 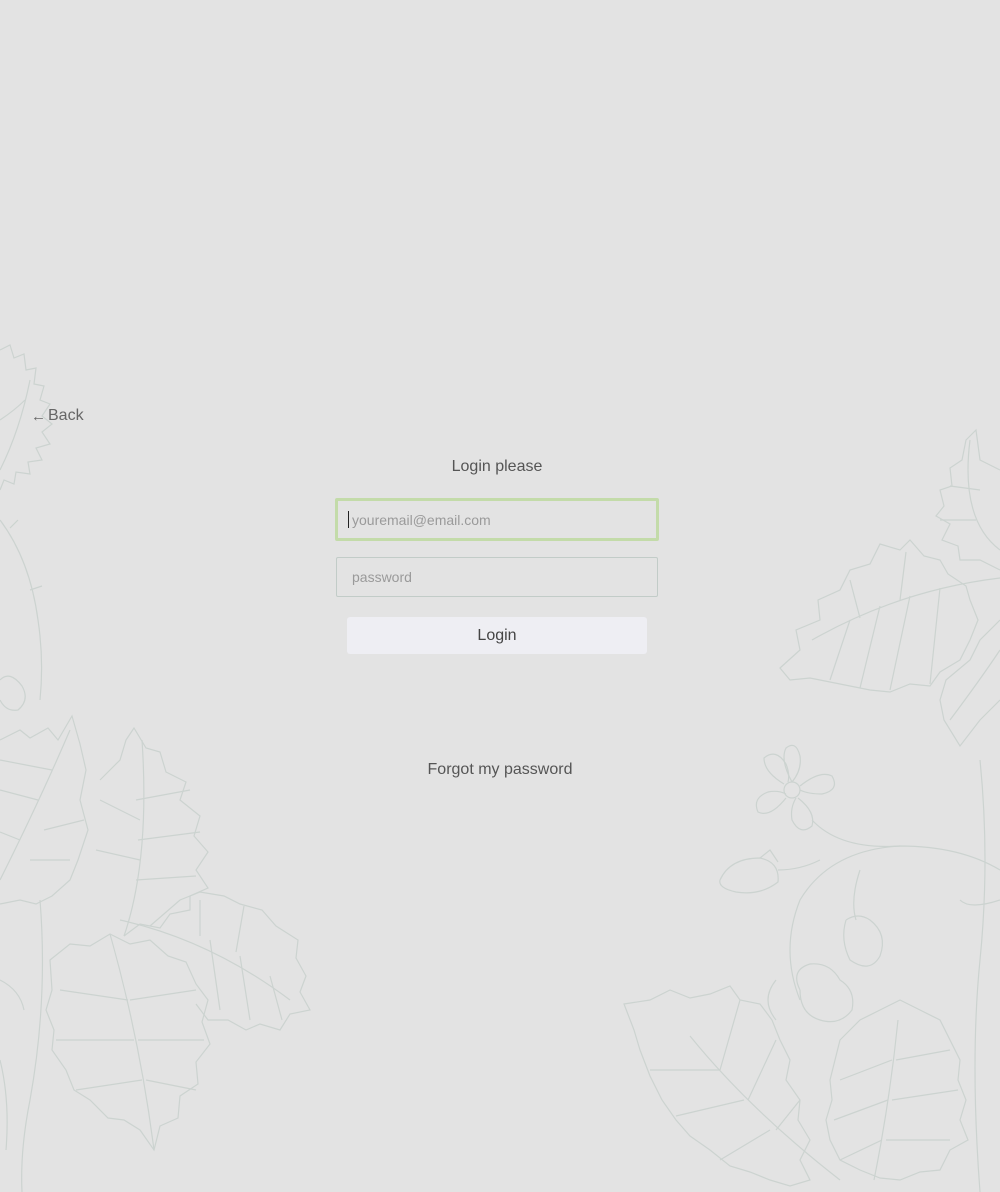 I want to click on flower-bud, so click(x=801, y=908).